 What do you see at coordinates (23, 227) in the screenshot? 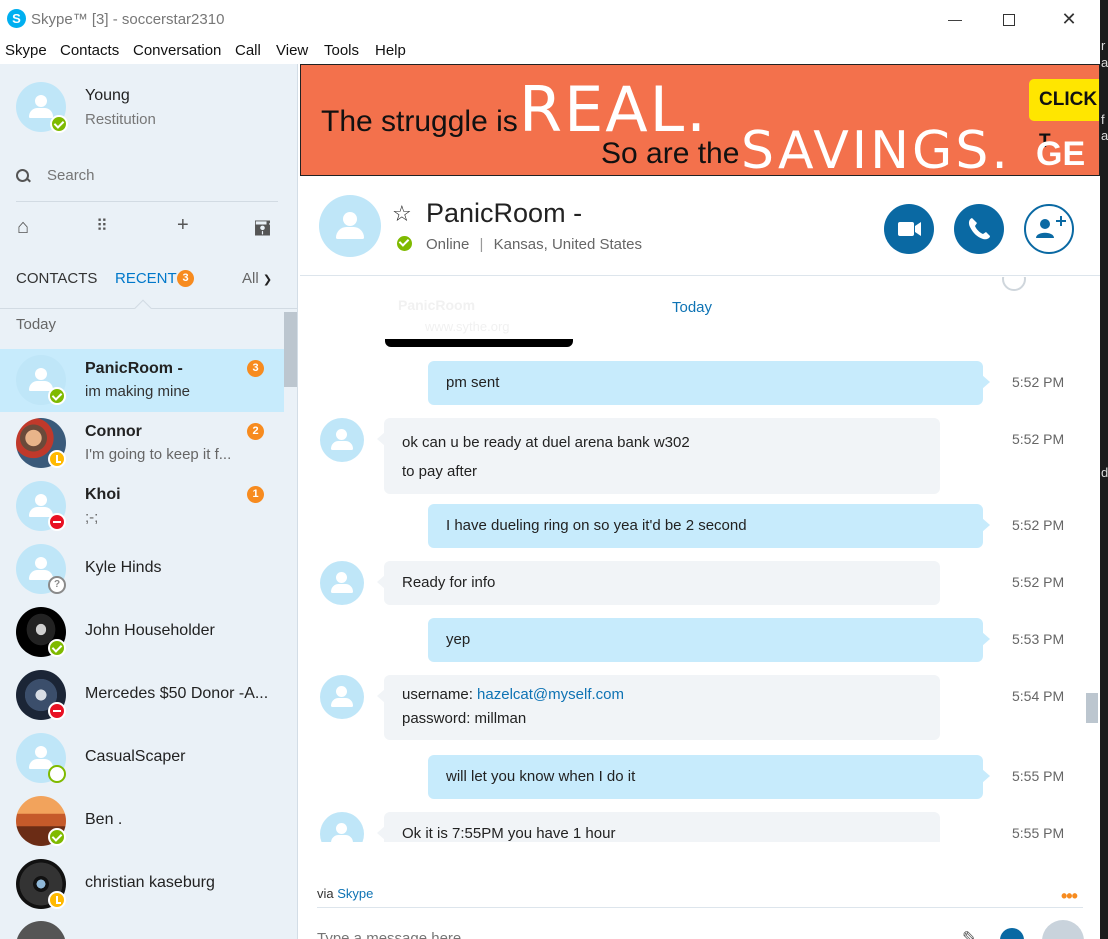
I see `home-icon: ⌂` at bounding box center [23, 227].